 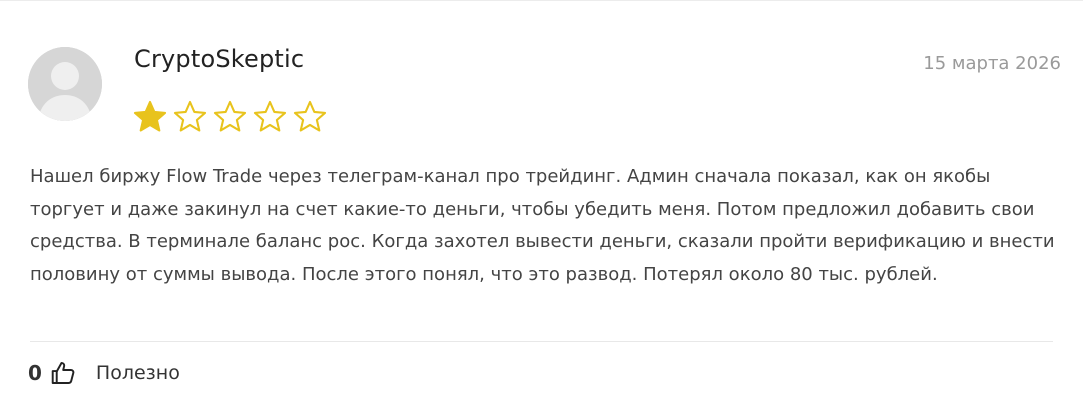 I want to click on thumbs-up-icon, so click(x=63, y=373).